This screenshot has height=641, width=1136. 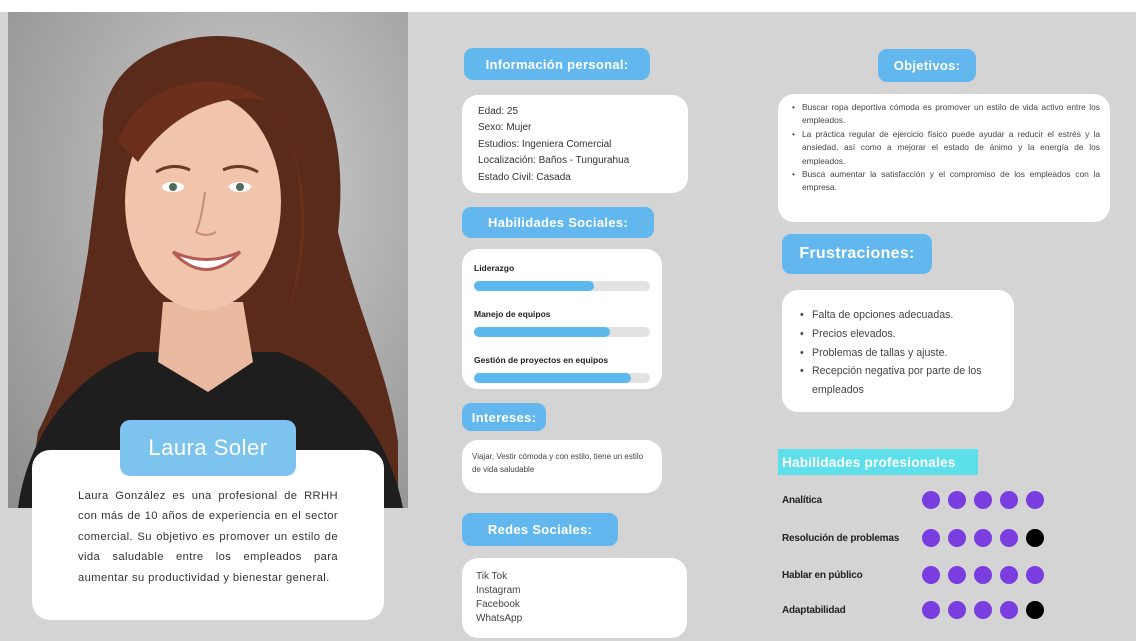 I want to click on professional-skill-row: Hablar en público, so click(x=932, y=575).